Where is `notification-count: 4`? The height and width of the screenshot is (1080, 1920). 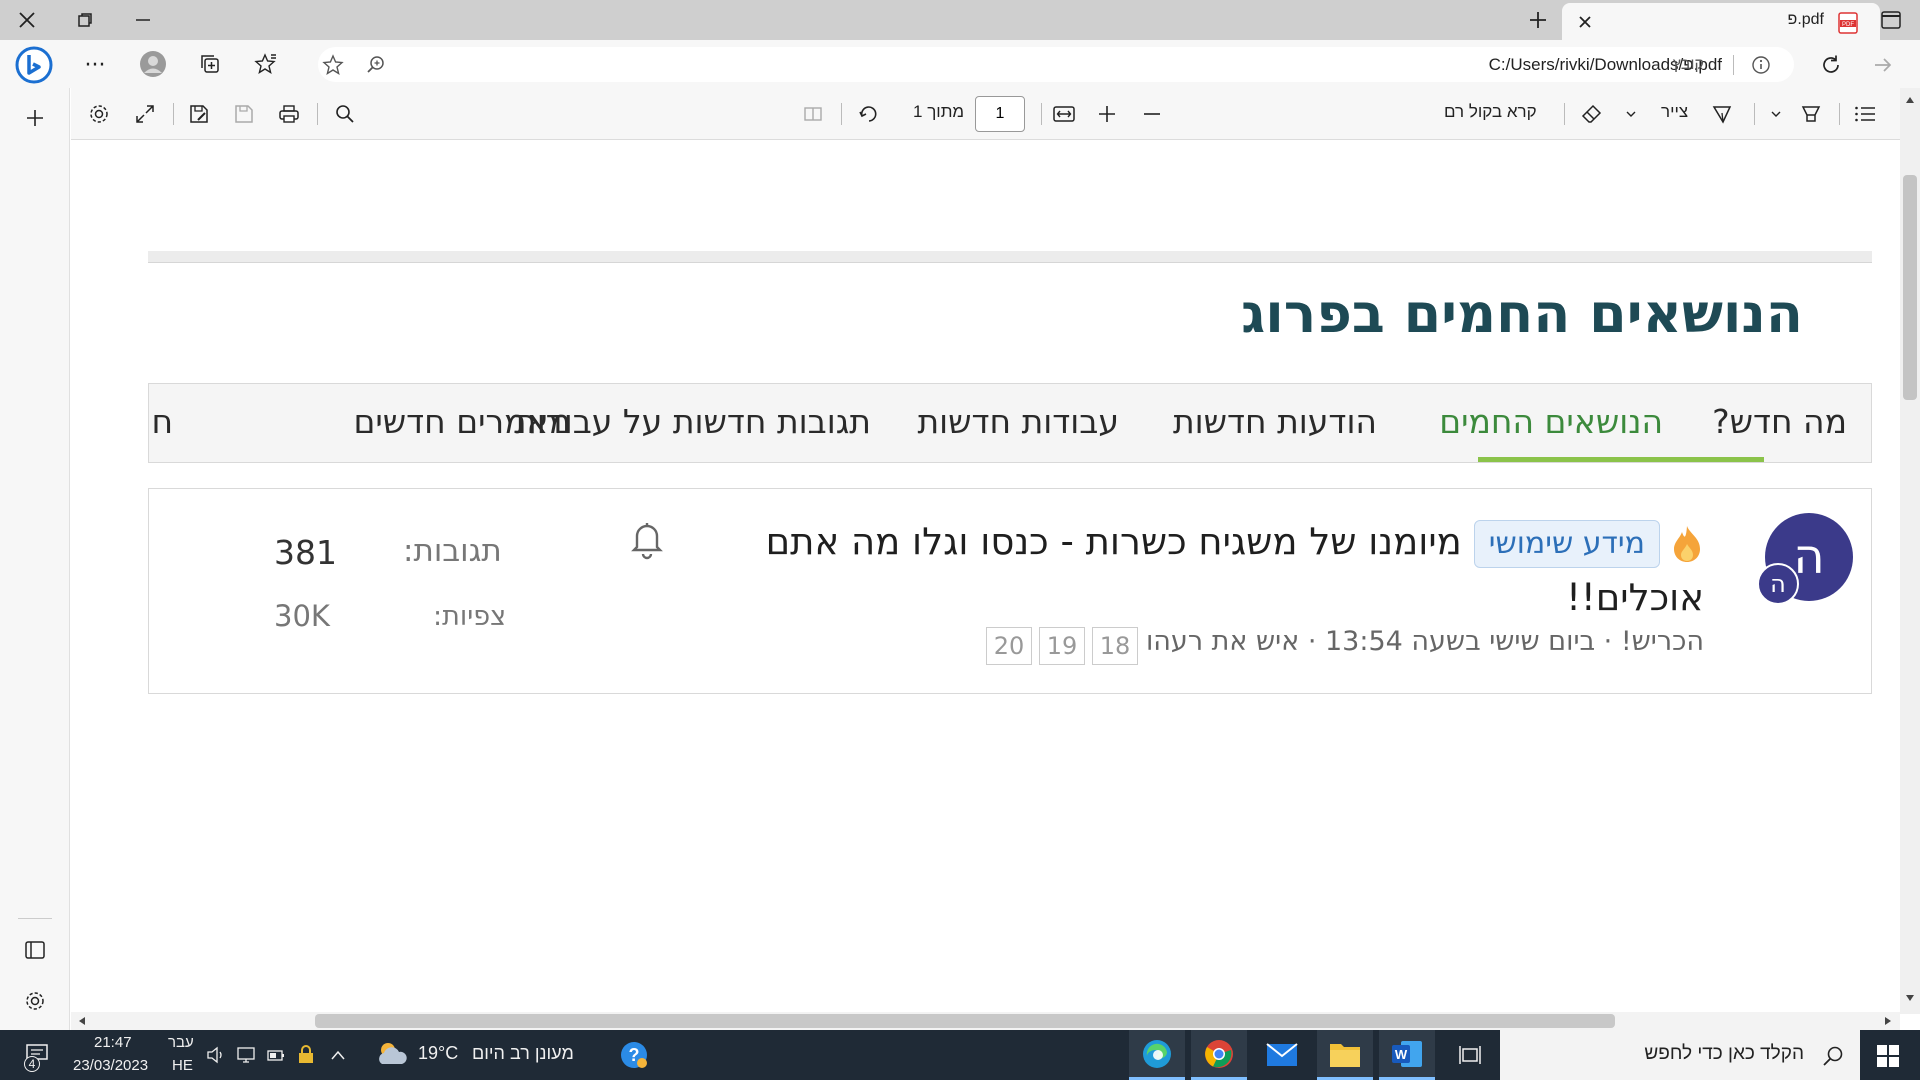 notification-count: 4 is located at coordinates (32, 1064).